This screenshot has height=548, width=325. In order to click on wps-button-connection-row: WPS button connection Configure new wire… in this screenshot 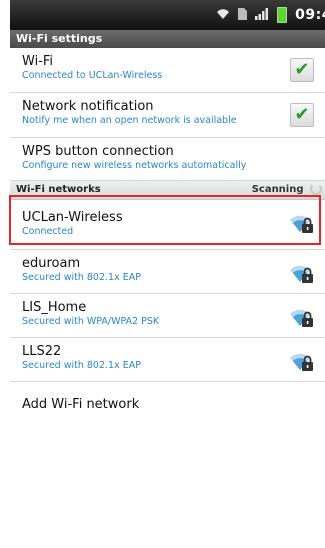, I will do `click(167, 159)`.